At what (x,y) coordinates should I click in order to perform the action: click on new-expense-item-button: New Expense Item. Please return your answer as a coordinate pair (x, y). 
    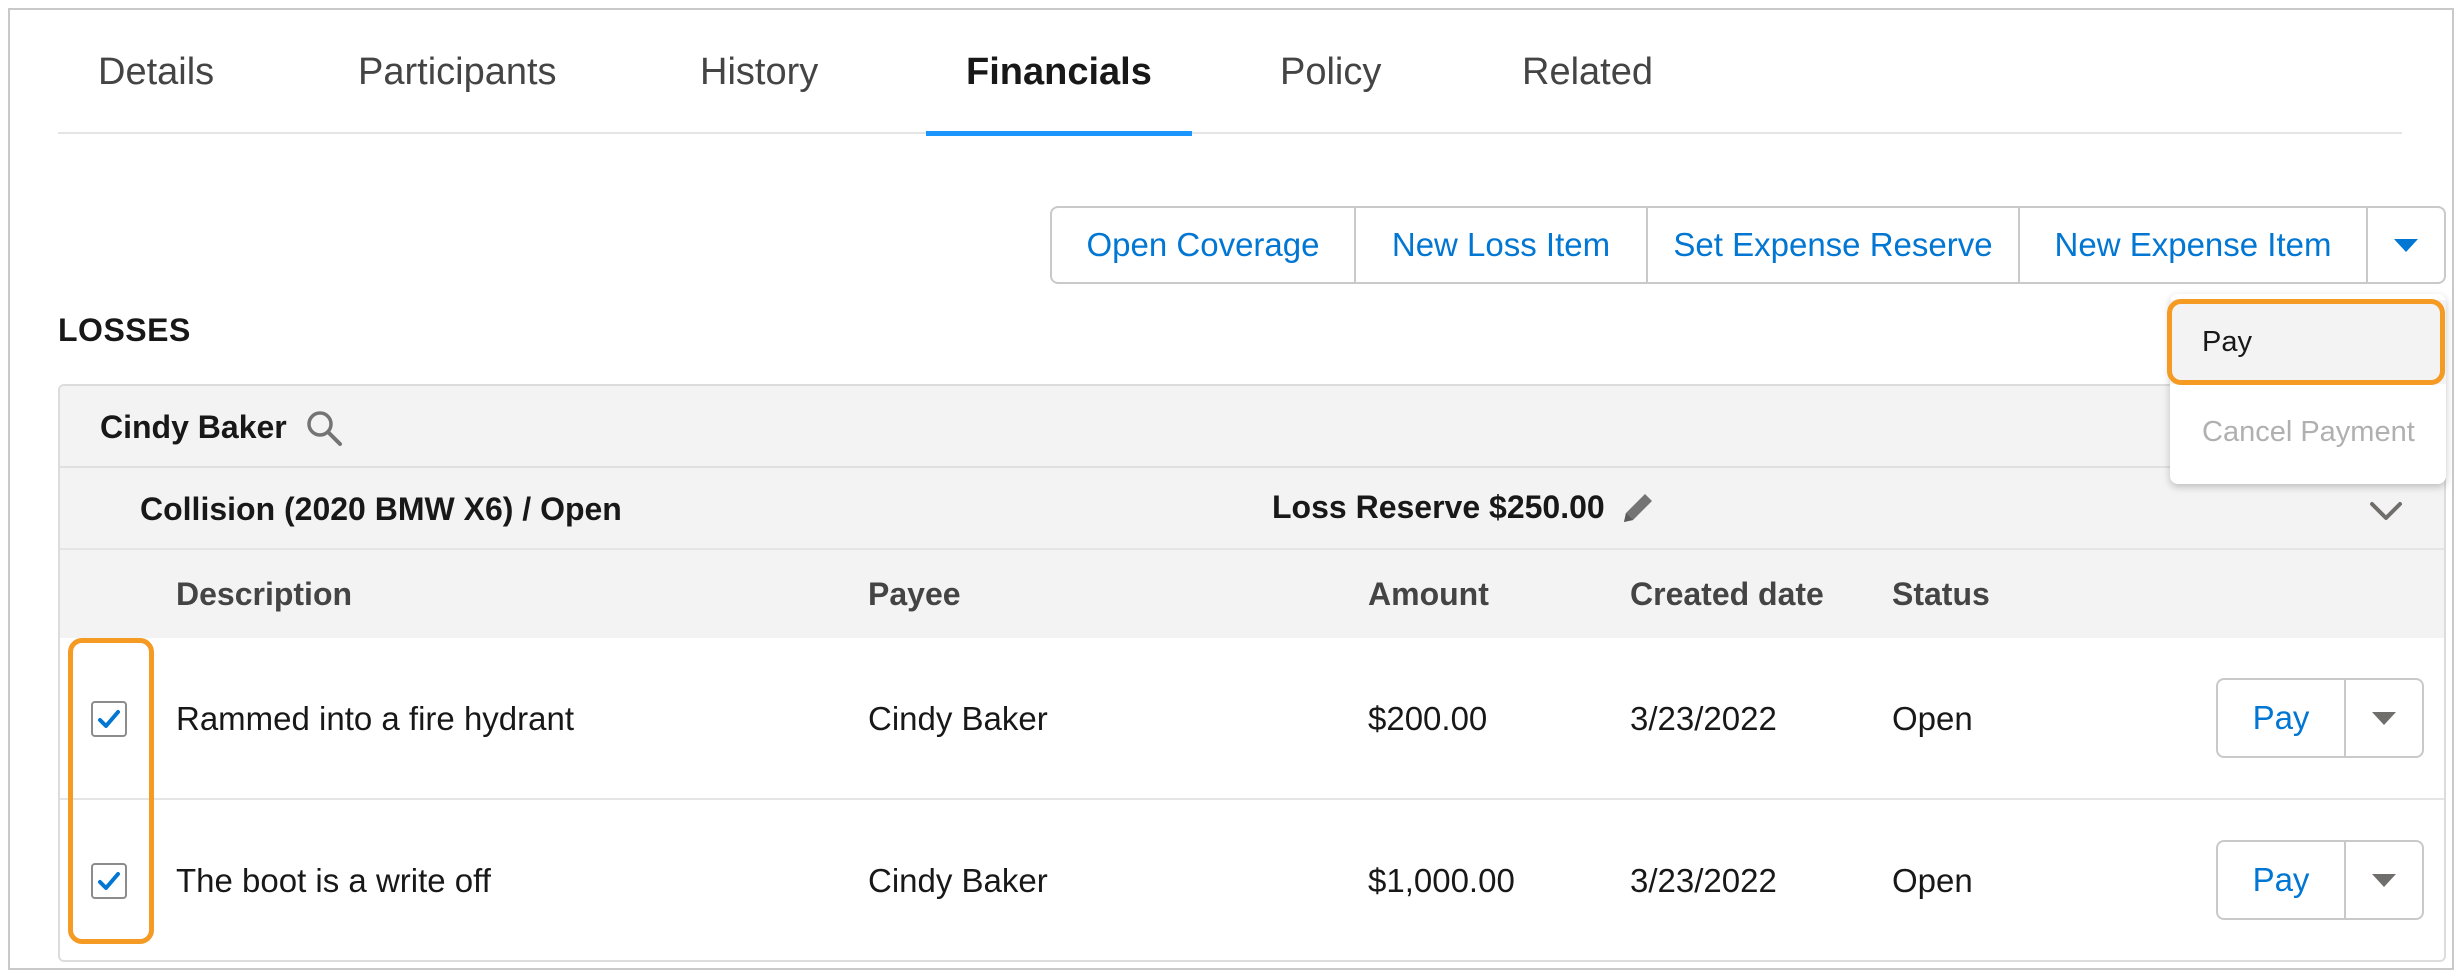
    Looking at the image, I should click on (2194, 245).